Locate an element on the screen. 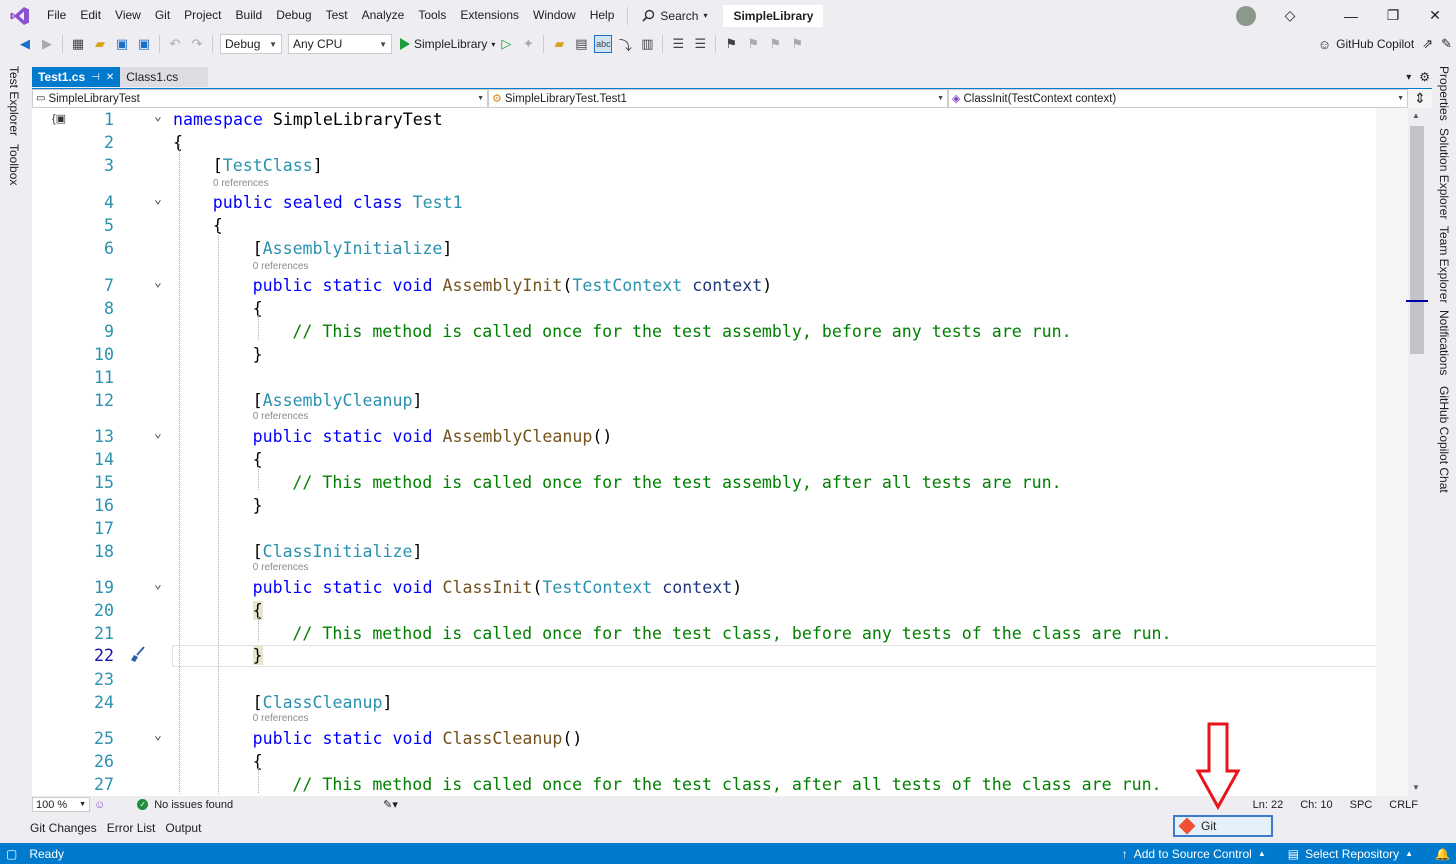  tab-list-dropdown-icon: ▾ is located at coordinates (1408, 77).